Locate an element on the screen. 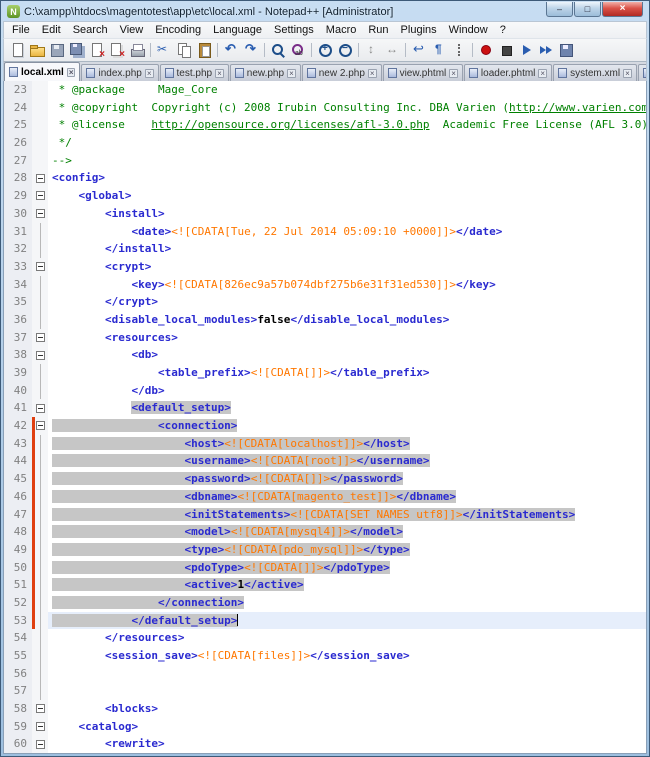  line-text: */ is located at coordinates (347, 143).